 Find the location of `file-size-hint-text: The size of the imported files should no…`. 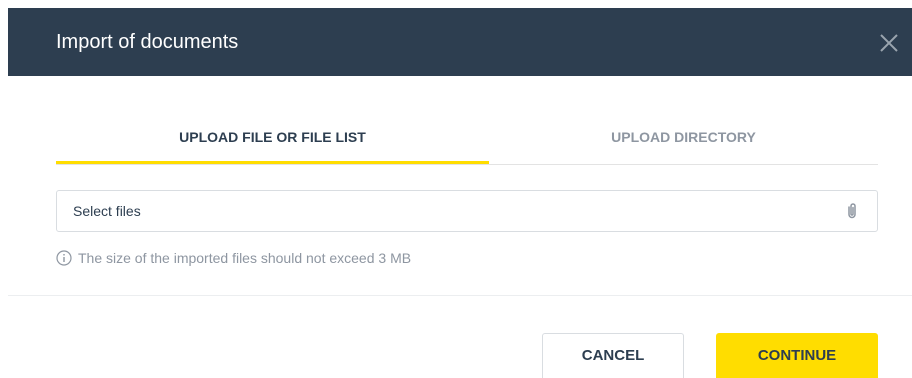

file-size-hint-text: The size of the imported files should no… is located at coordinates (245, 258).